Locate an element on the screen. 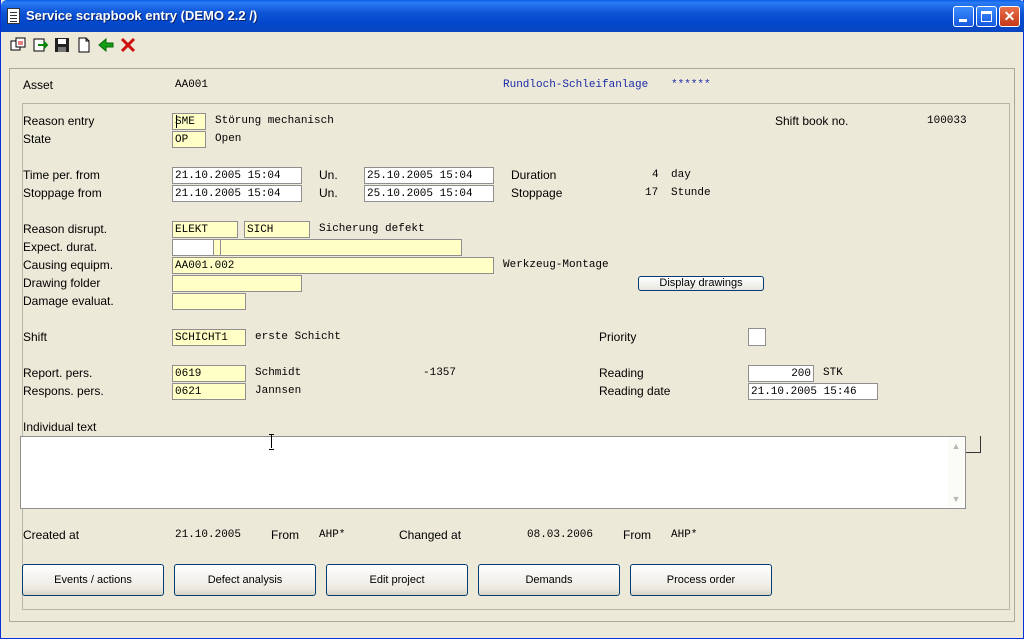 The width and height of the screenshot is (1024, 639). stoppage-un-label: Un. is located at coordinates (328, 193).